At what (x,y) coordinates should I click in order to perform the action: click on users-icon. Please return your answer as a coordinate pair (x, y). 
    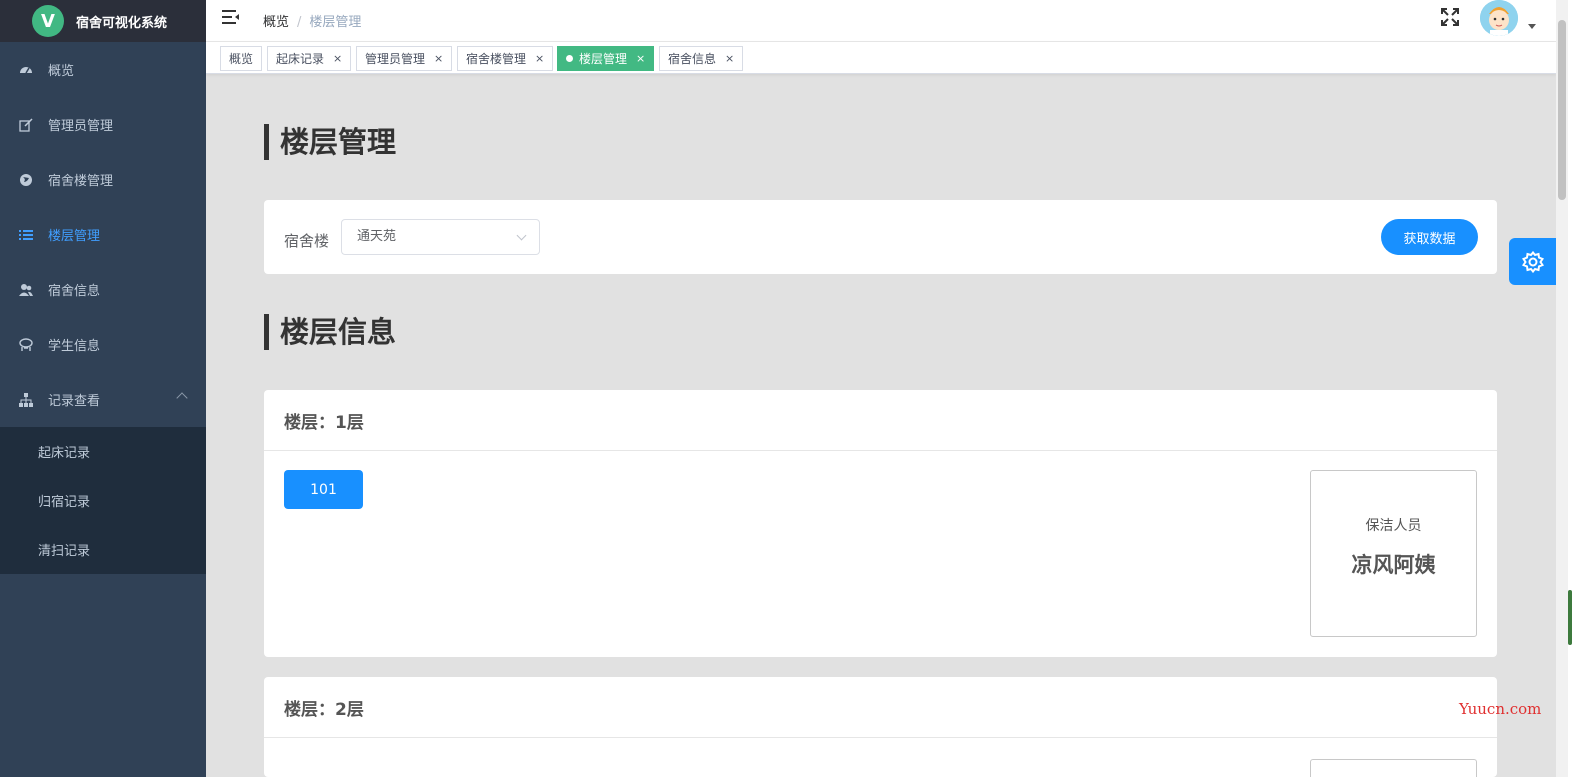
    Looking at the image, I should click on (26, 290).